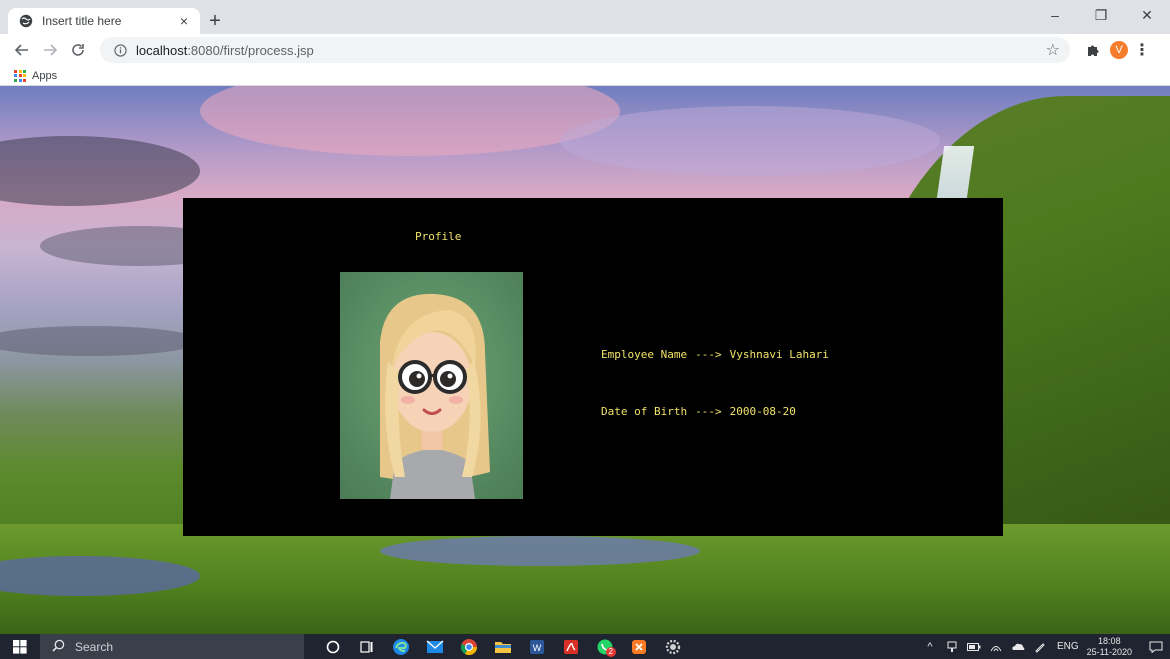 Image resolution: width=1170 pixels, height=659 pixels. Describe the element at coordinates (82, 21) in the screenshot. I see `tab-title: Insert title here` at that location.